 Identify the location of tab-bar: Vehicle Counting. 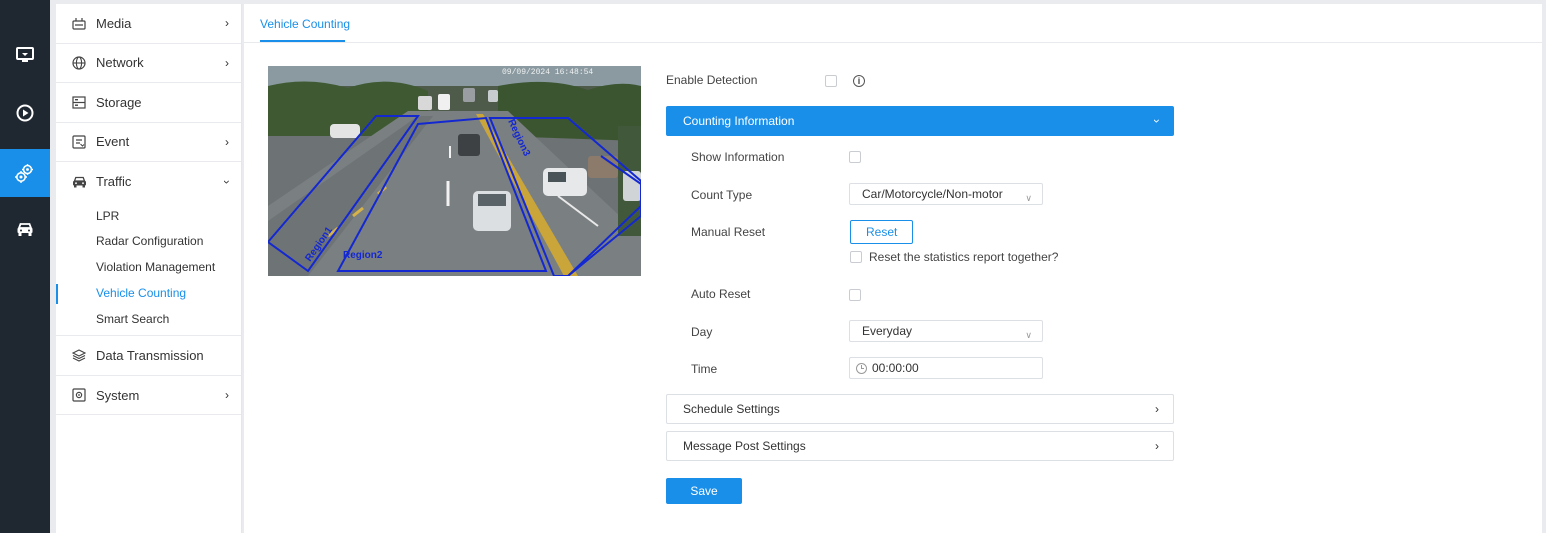
(893, 23).